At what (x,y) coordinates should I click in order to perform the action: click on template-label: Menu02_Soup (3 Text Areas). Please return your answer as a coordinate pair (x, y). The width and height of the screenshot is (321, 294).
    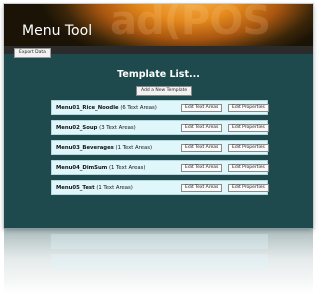
    Looking at the image, I should click on (96, 128).